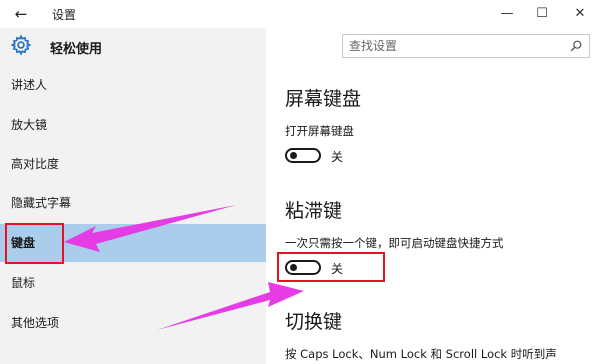 The image size is (605, 364). I want to click on search-icon, so click(576, 46).